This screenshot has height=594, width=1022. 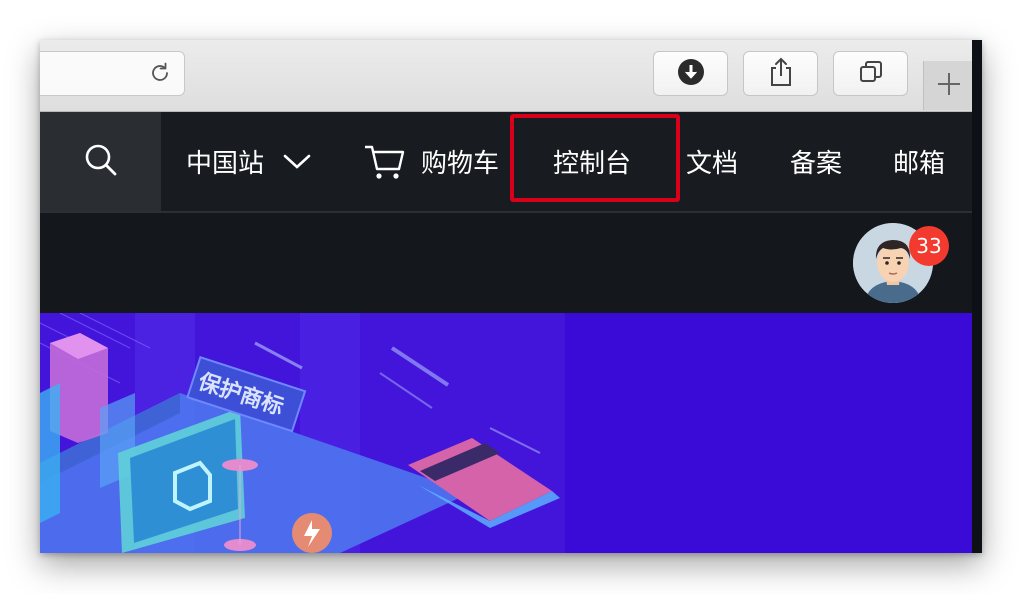 I want to click on mail-label: 邮箱, so click(x=919, y=164).